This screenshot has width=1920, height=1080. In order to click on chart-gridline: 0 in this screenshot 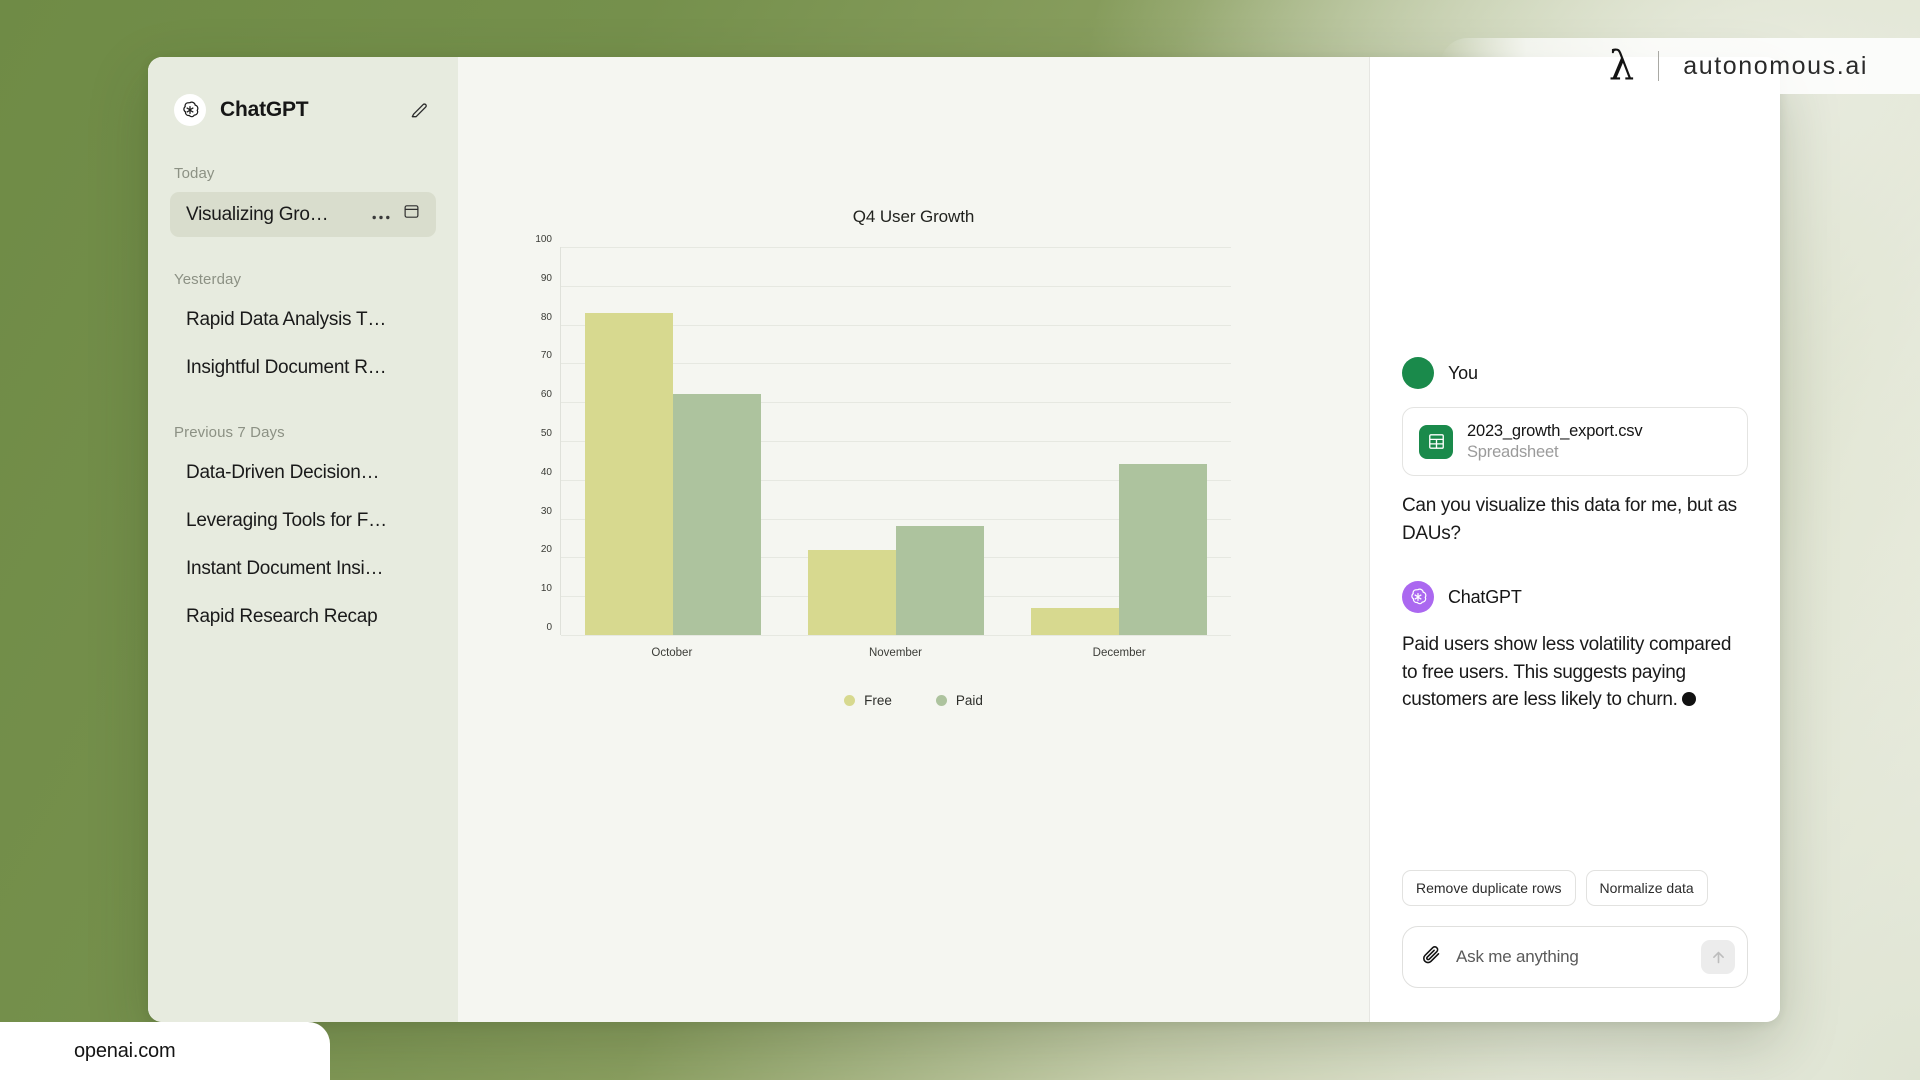, I will do `click(888, 629)`.